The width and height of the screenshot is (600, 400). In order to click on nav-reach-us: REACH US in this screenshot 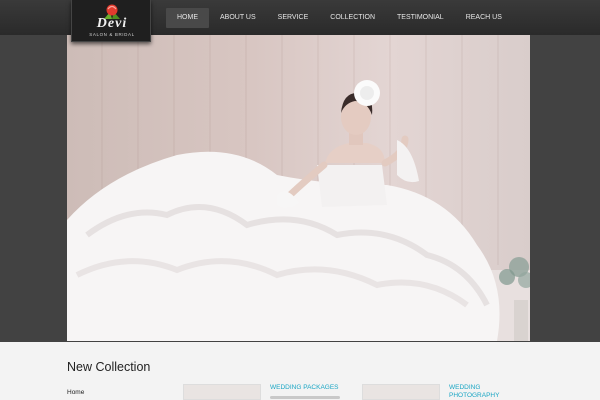, I will do `click(484, 18)`.